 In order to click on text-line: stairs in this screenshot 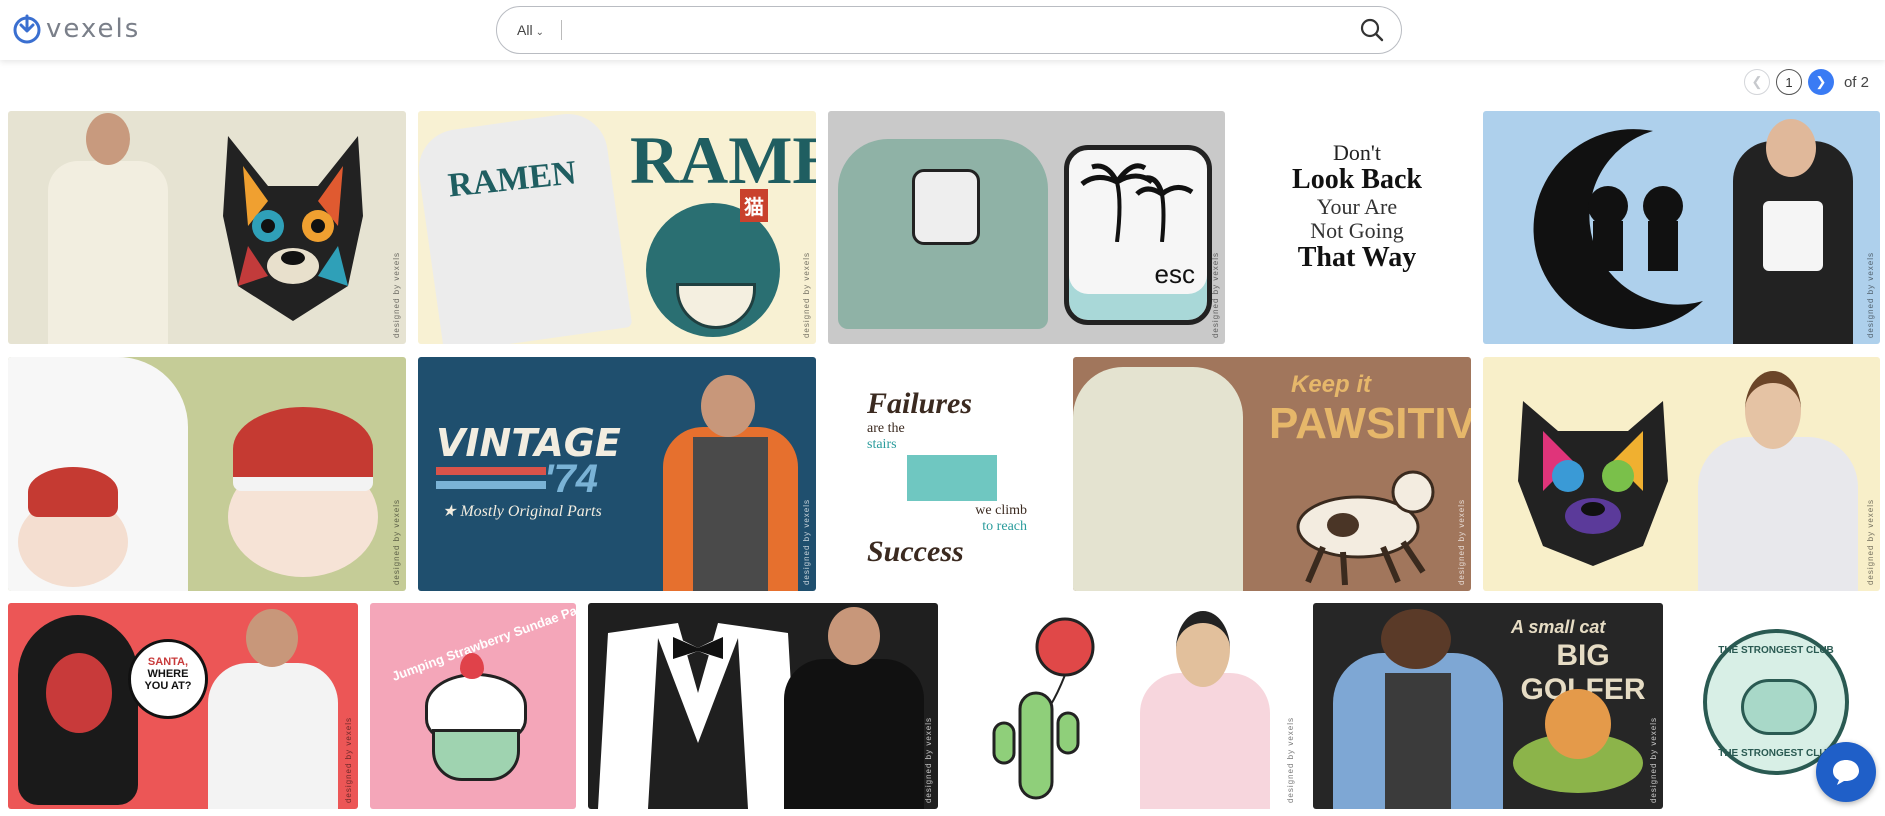, I will do `click(882, 444)`.